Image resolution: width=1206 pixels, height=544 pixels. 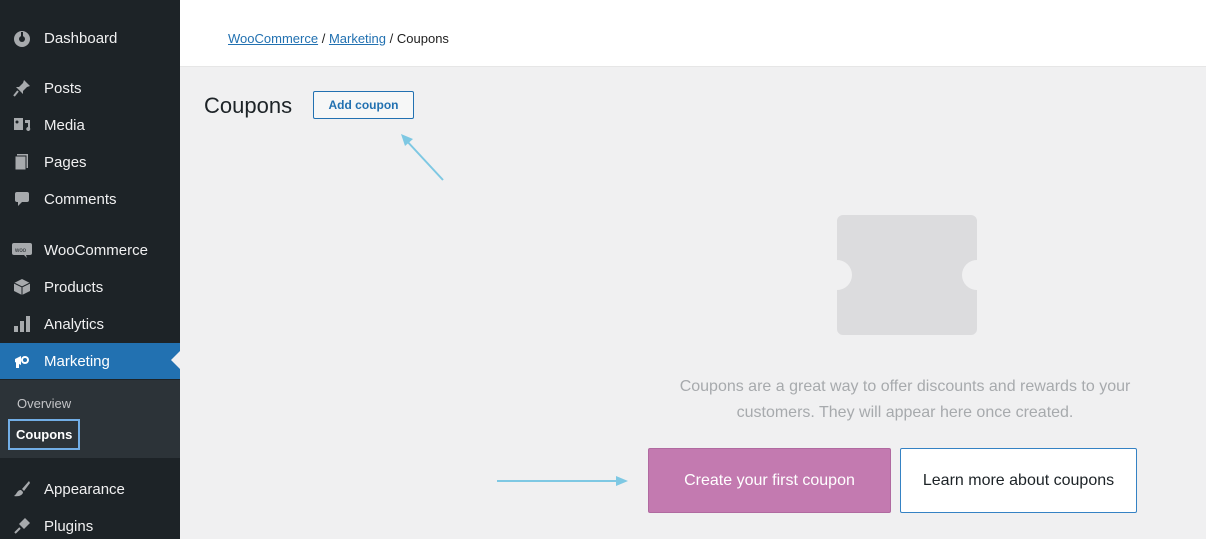 I want to click on coupon-ticket-icon, so click(x=907, y=275).